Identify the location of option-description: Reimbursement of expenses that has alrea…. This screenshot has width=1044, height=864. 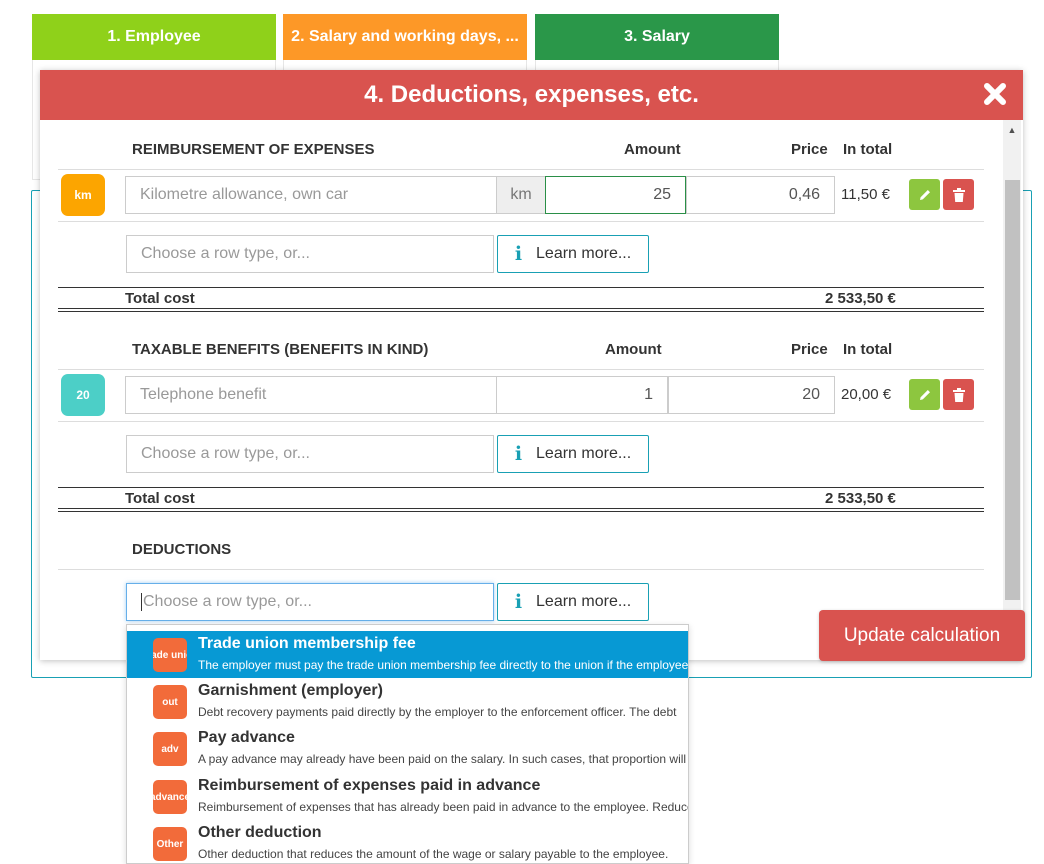
(443, 807).